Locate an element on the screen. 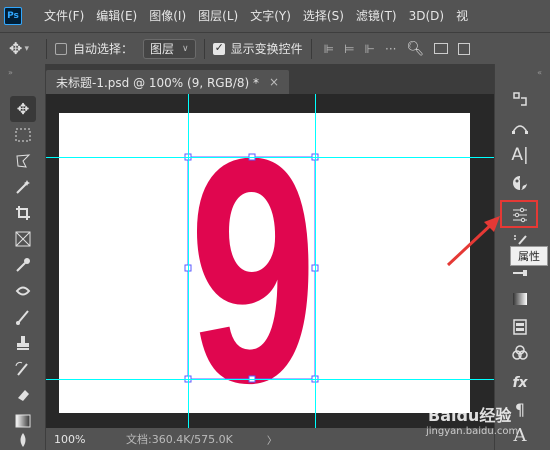 The width and height of the screenshot is (550, 450). menu-type: 文字(Y) is located at coordinates (270, 16).